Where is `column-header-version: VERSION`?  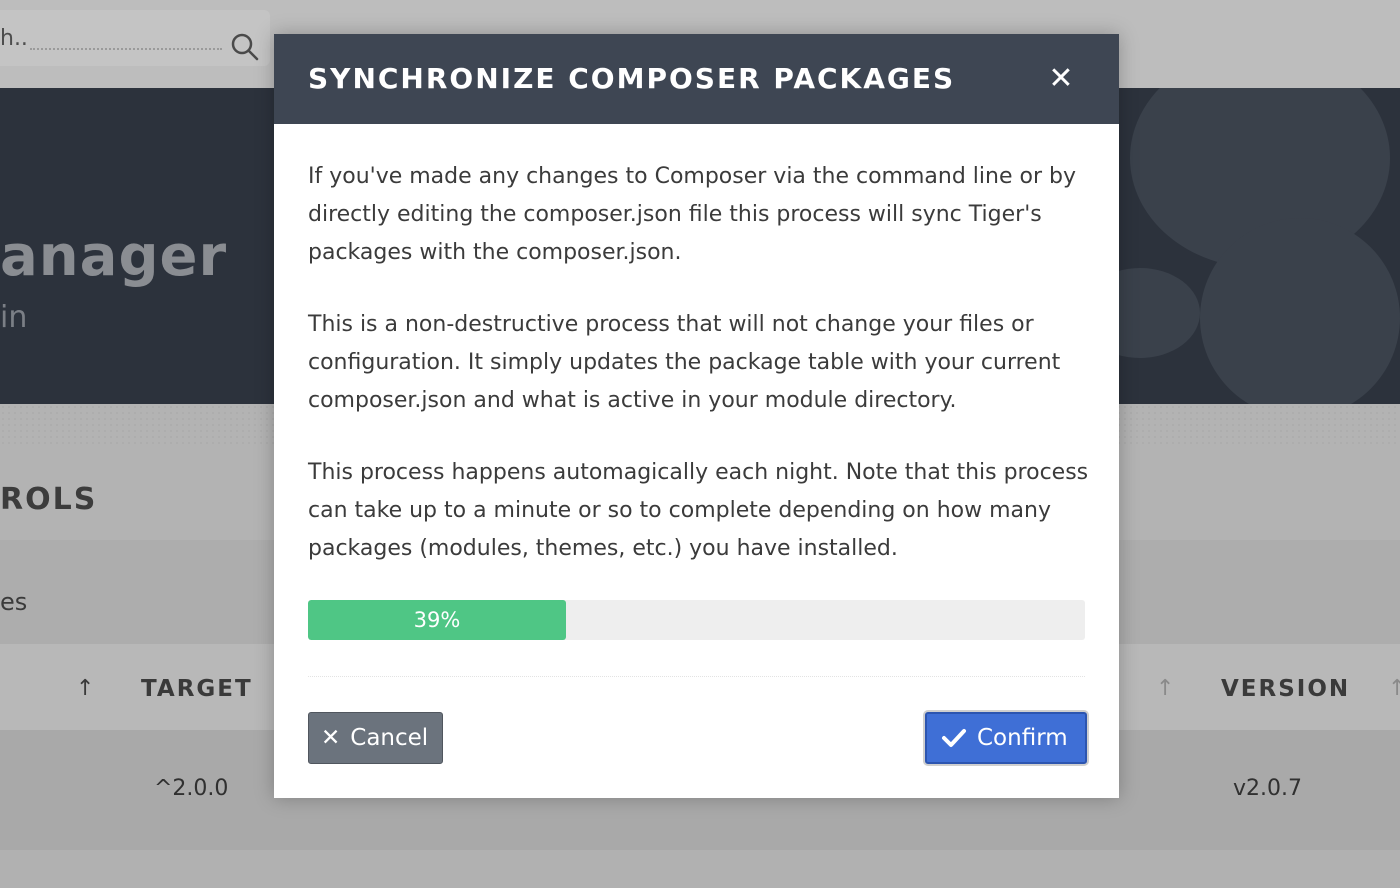 column-header-version: VERSION is located at coordinates (1285, 689).